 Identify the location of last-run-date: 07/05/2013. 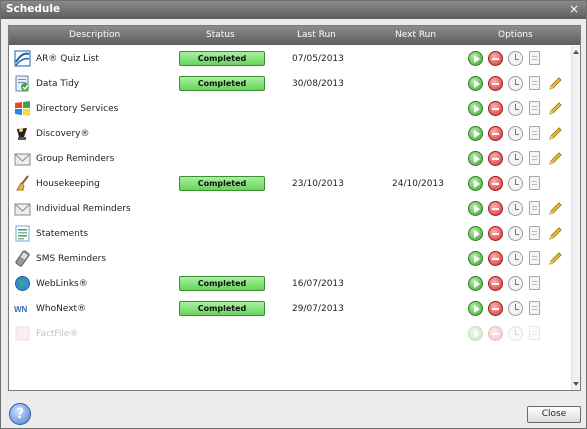
(318, 59).